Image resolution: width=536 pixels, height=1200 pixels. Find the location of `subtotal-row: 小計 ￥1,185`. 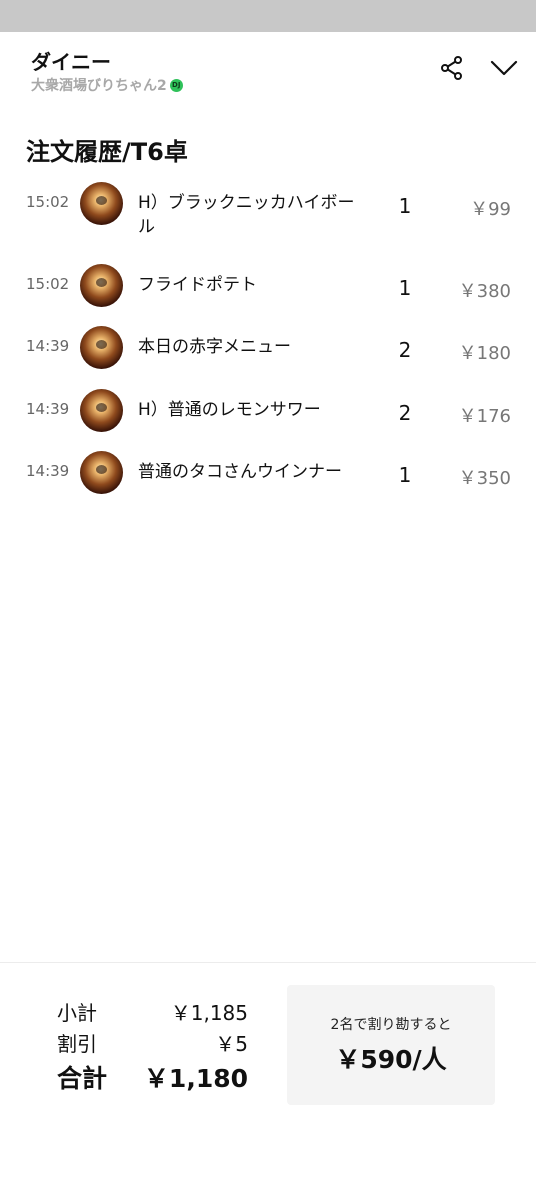

subtotal-row: 小計 ￥1,185 is located at coordinates (152, 1012).